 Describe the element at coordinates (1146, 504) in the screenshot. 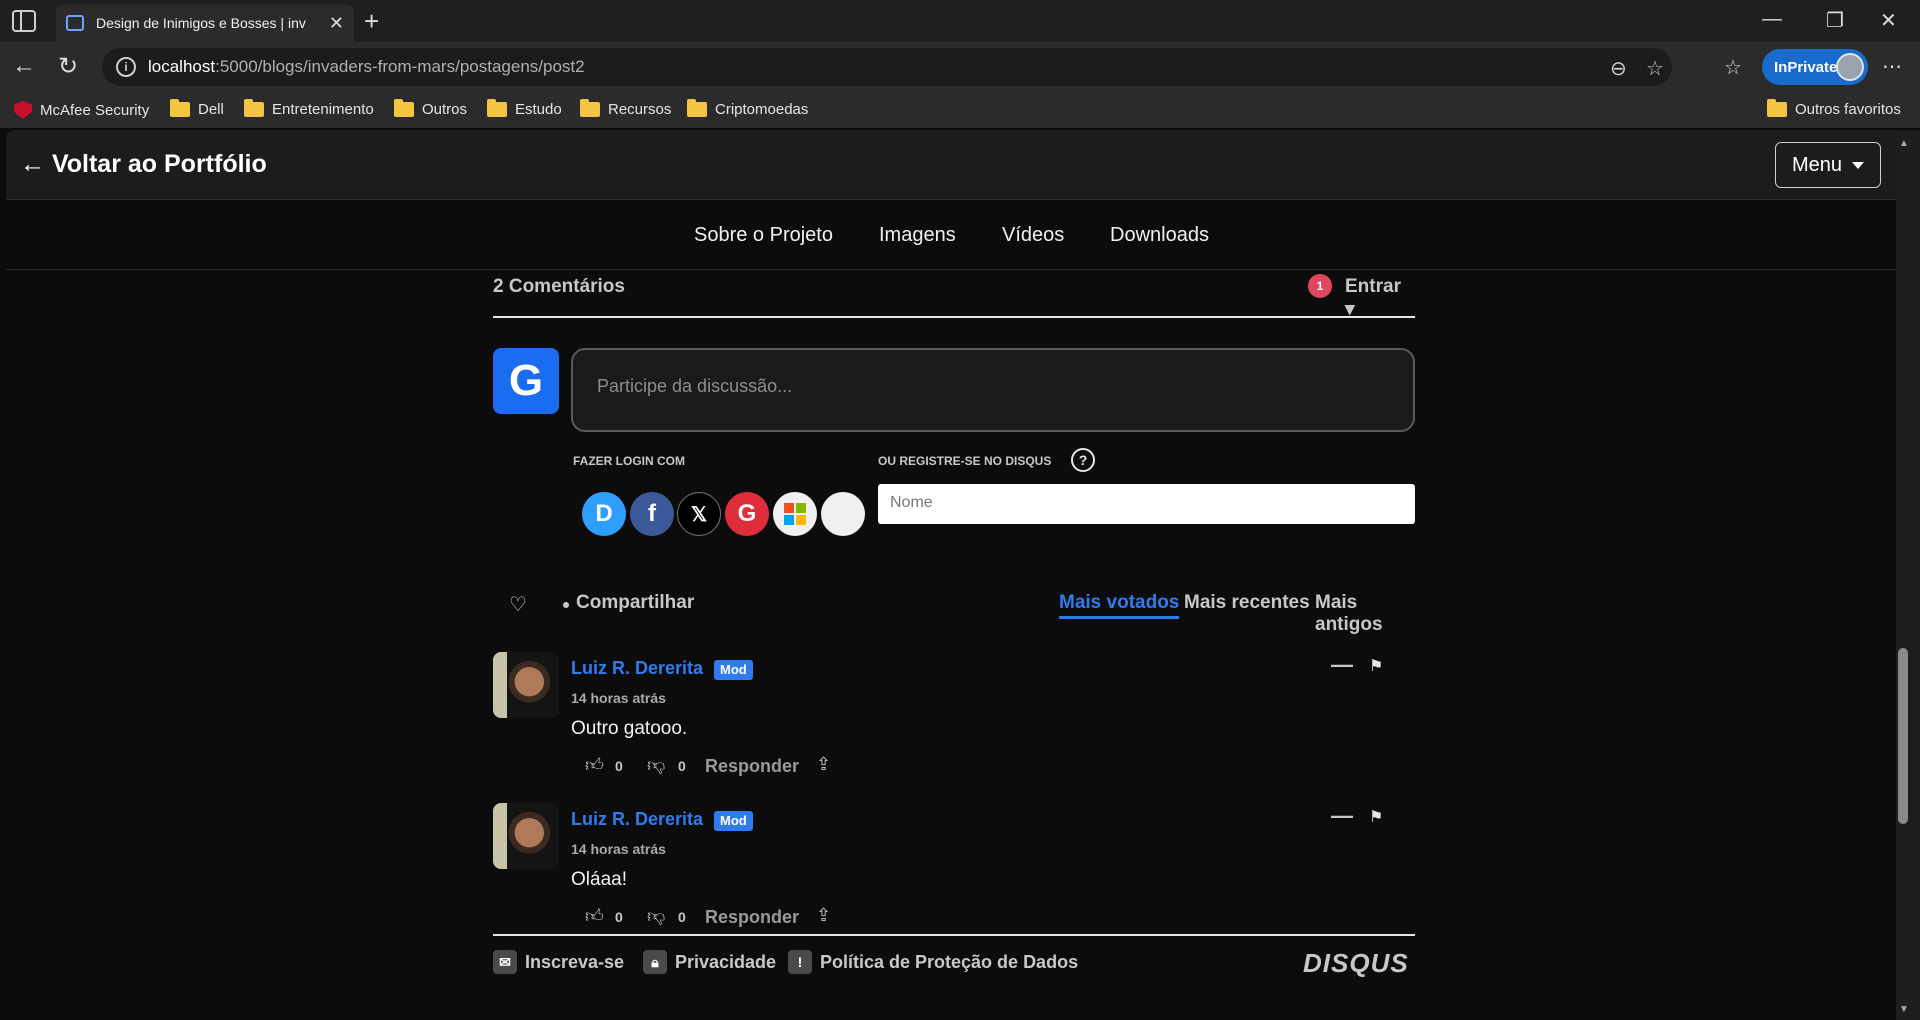

I see `name-field: Nome` at that location.